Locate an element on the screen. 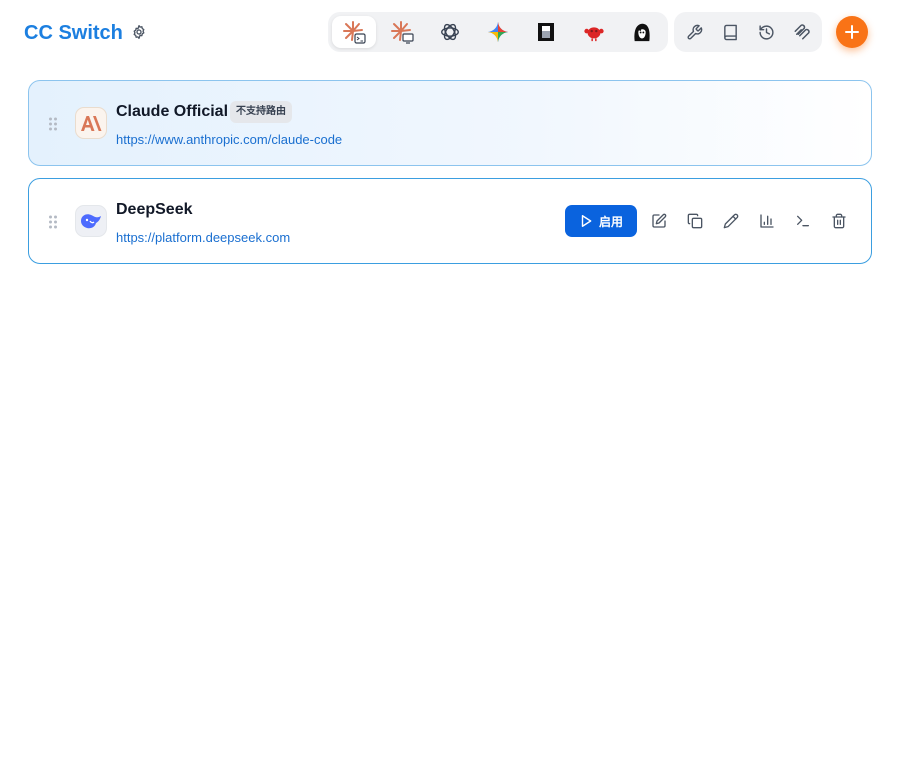 Image resolution: width=900 pixels, height=762 pixels. app-header: CC Switch is located at coordinates (450, 32).